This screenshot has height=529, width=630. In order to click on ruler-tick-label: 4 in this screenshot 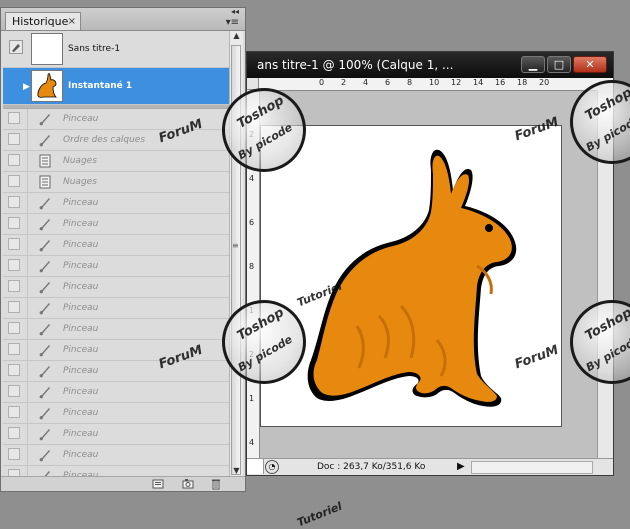, I will do `click(252, 178)`.